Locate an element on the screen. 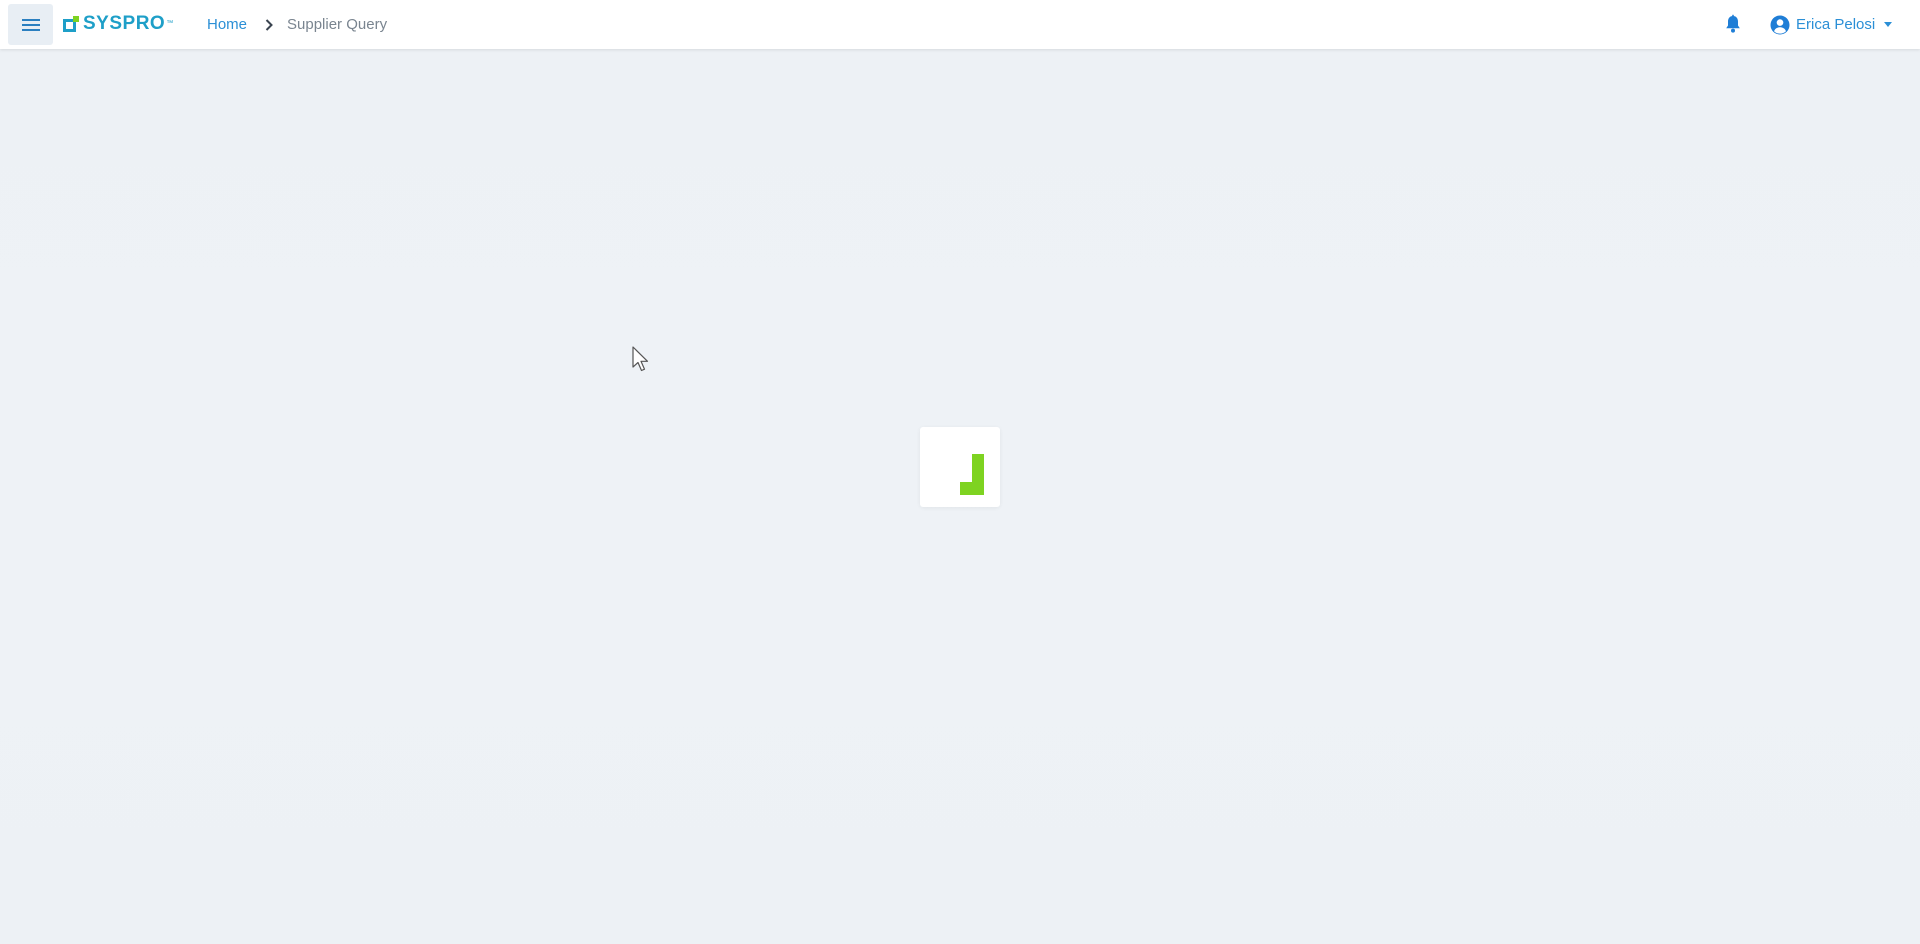 This screenshot has height=944, width=1920. chevron-right-icon is located at coordinates (269, 24).